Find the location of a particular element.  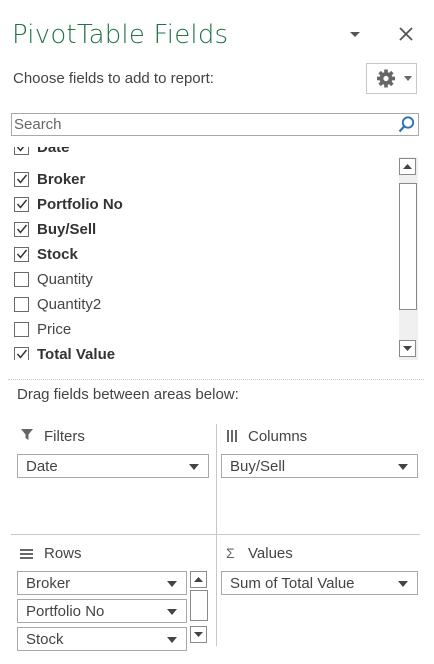

settings-button is located at coordinates (391, 78).